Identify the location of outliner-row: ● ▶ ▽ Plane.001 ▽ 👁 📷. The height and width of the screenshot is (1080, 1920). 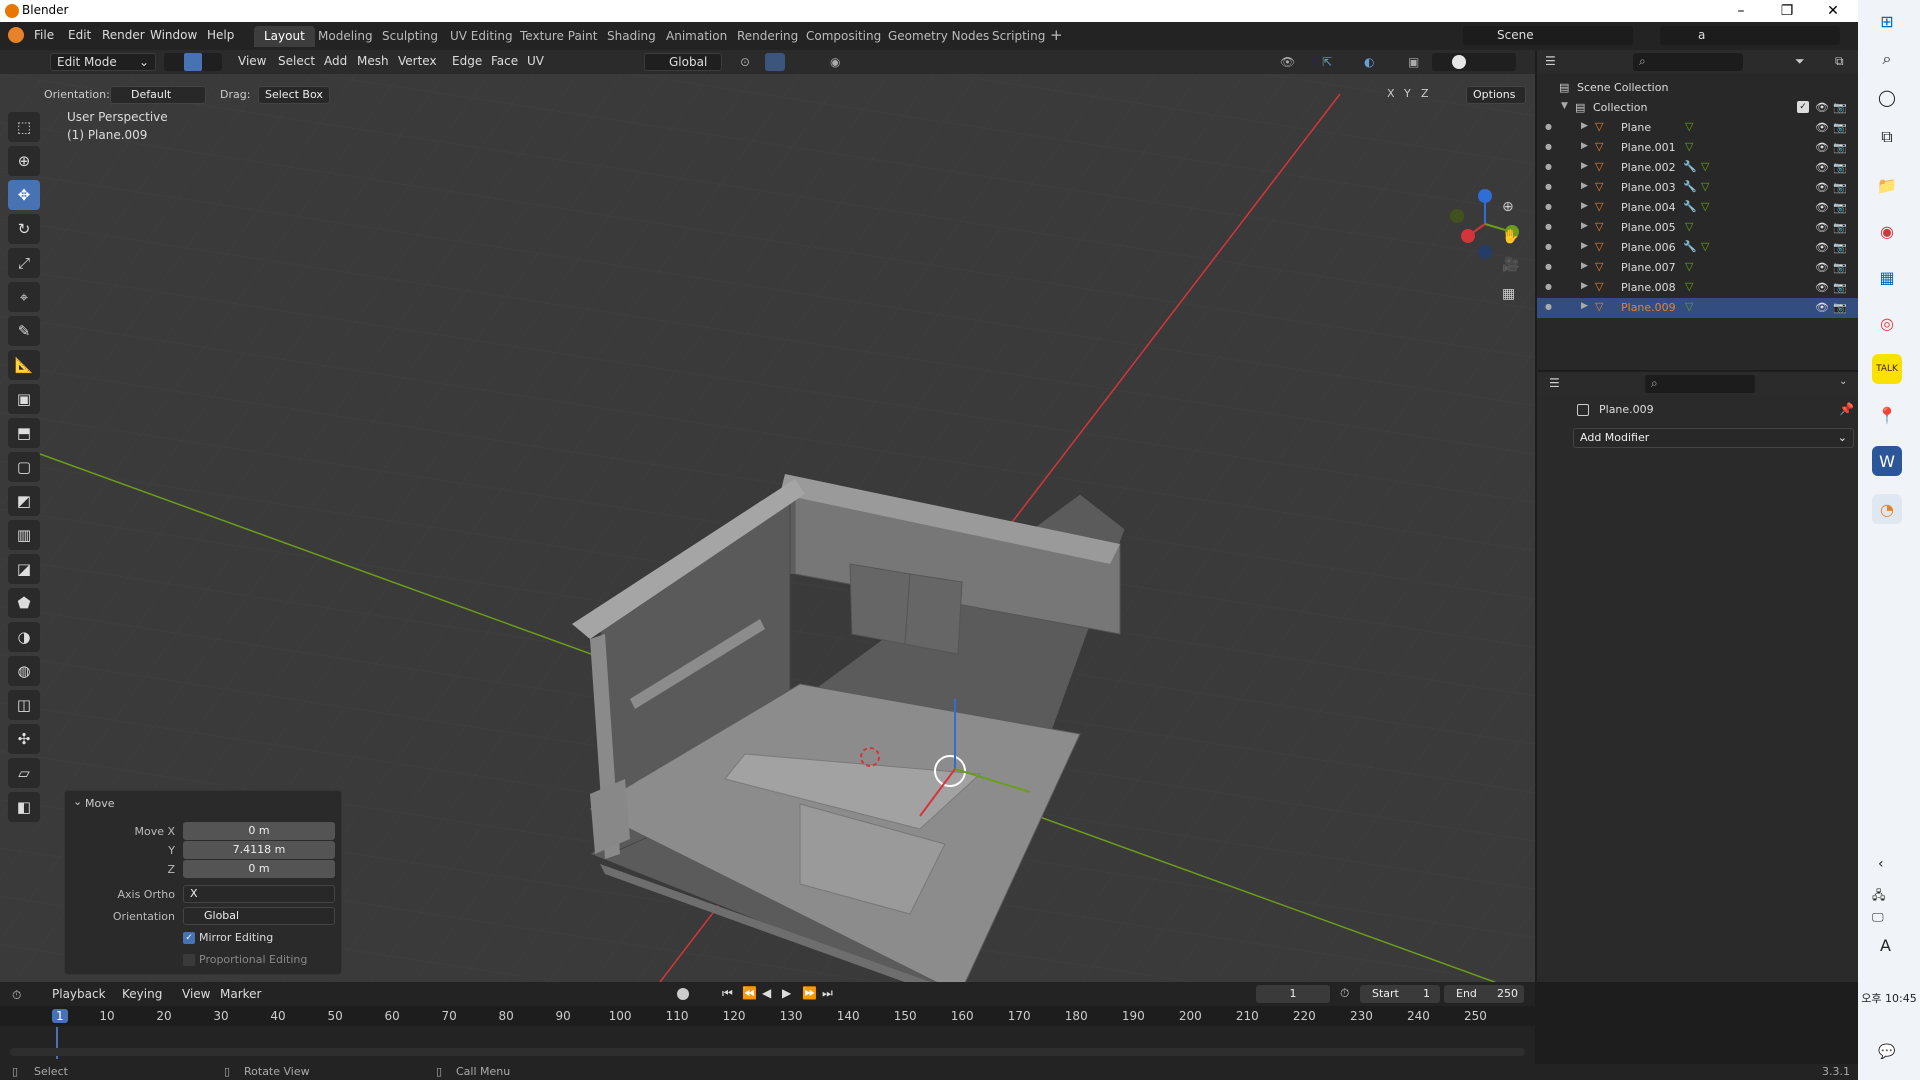
(1697, 148).